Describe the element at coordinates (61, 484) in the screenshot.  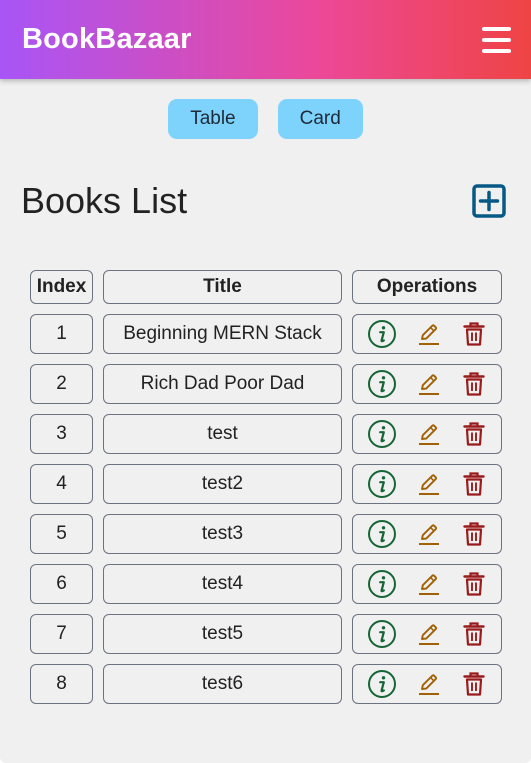
I see `row-index: 4` at that location.